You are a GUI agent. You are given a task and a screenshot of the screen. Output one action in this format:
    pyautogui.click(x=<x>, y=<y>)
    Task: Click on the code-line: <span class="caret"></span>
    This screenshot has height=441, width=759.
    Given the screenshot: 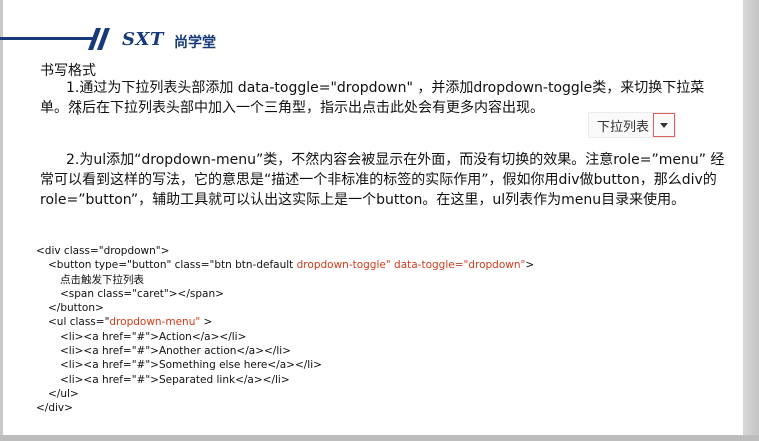 What is the action you would take?
    pyautogui.click(x=142, y=293)
    